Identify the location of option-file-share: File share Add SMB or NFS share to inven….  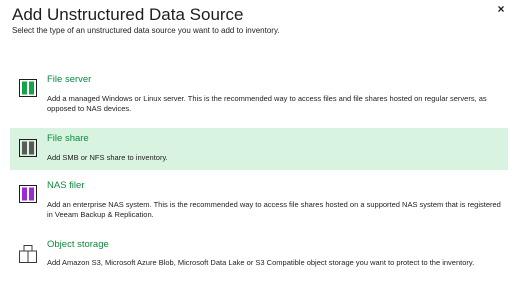
(259, 149).